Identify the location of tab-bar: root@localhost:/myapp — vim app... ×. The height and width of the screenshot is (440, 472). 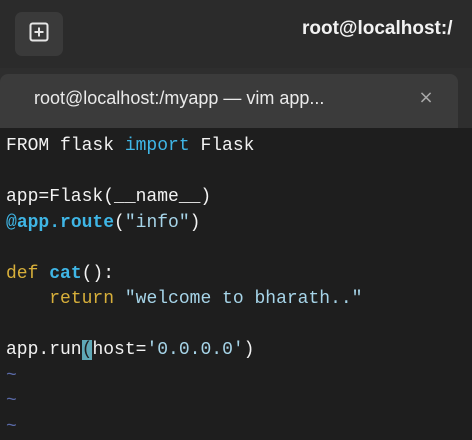
(236, 98).